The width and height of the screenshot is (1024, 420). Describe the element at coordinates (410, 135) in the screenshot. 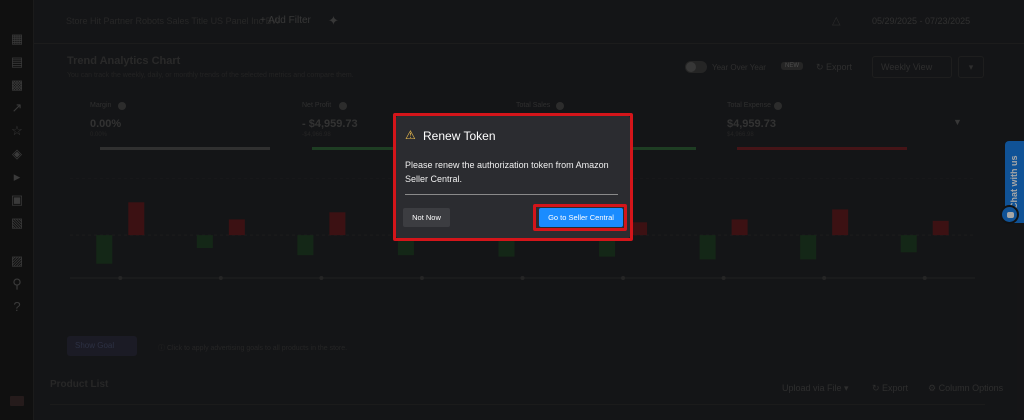

I see `warning-icon: ⚠` at that location.